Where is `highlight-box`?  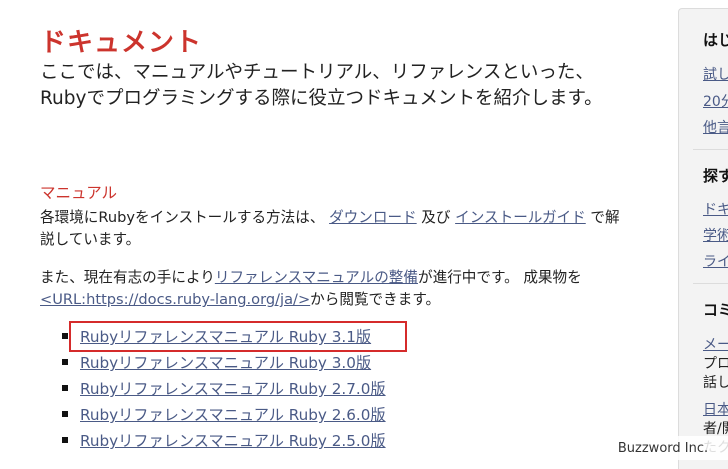 highlight-box is located at coordinates (238, 336).